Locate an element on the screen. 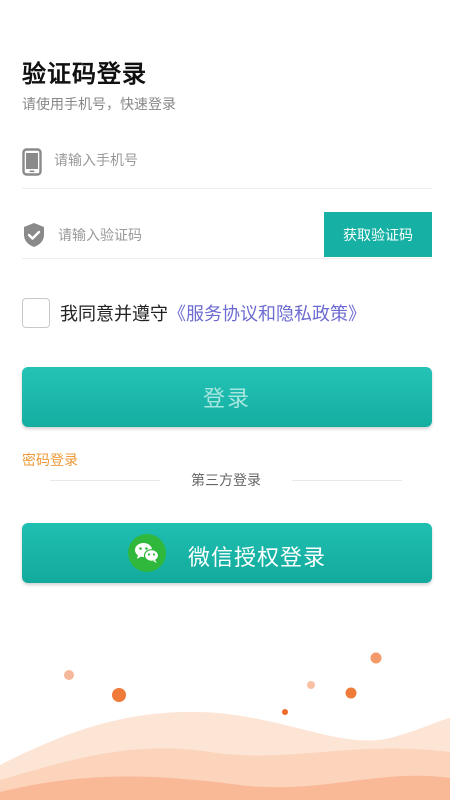 This screenshot has height=800, width=450. page-title: 验证码登录 is located at coordinates (84, 74).